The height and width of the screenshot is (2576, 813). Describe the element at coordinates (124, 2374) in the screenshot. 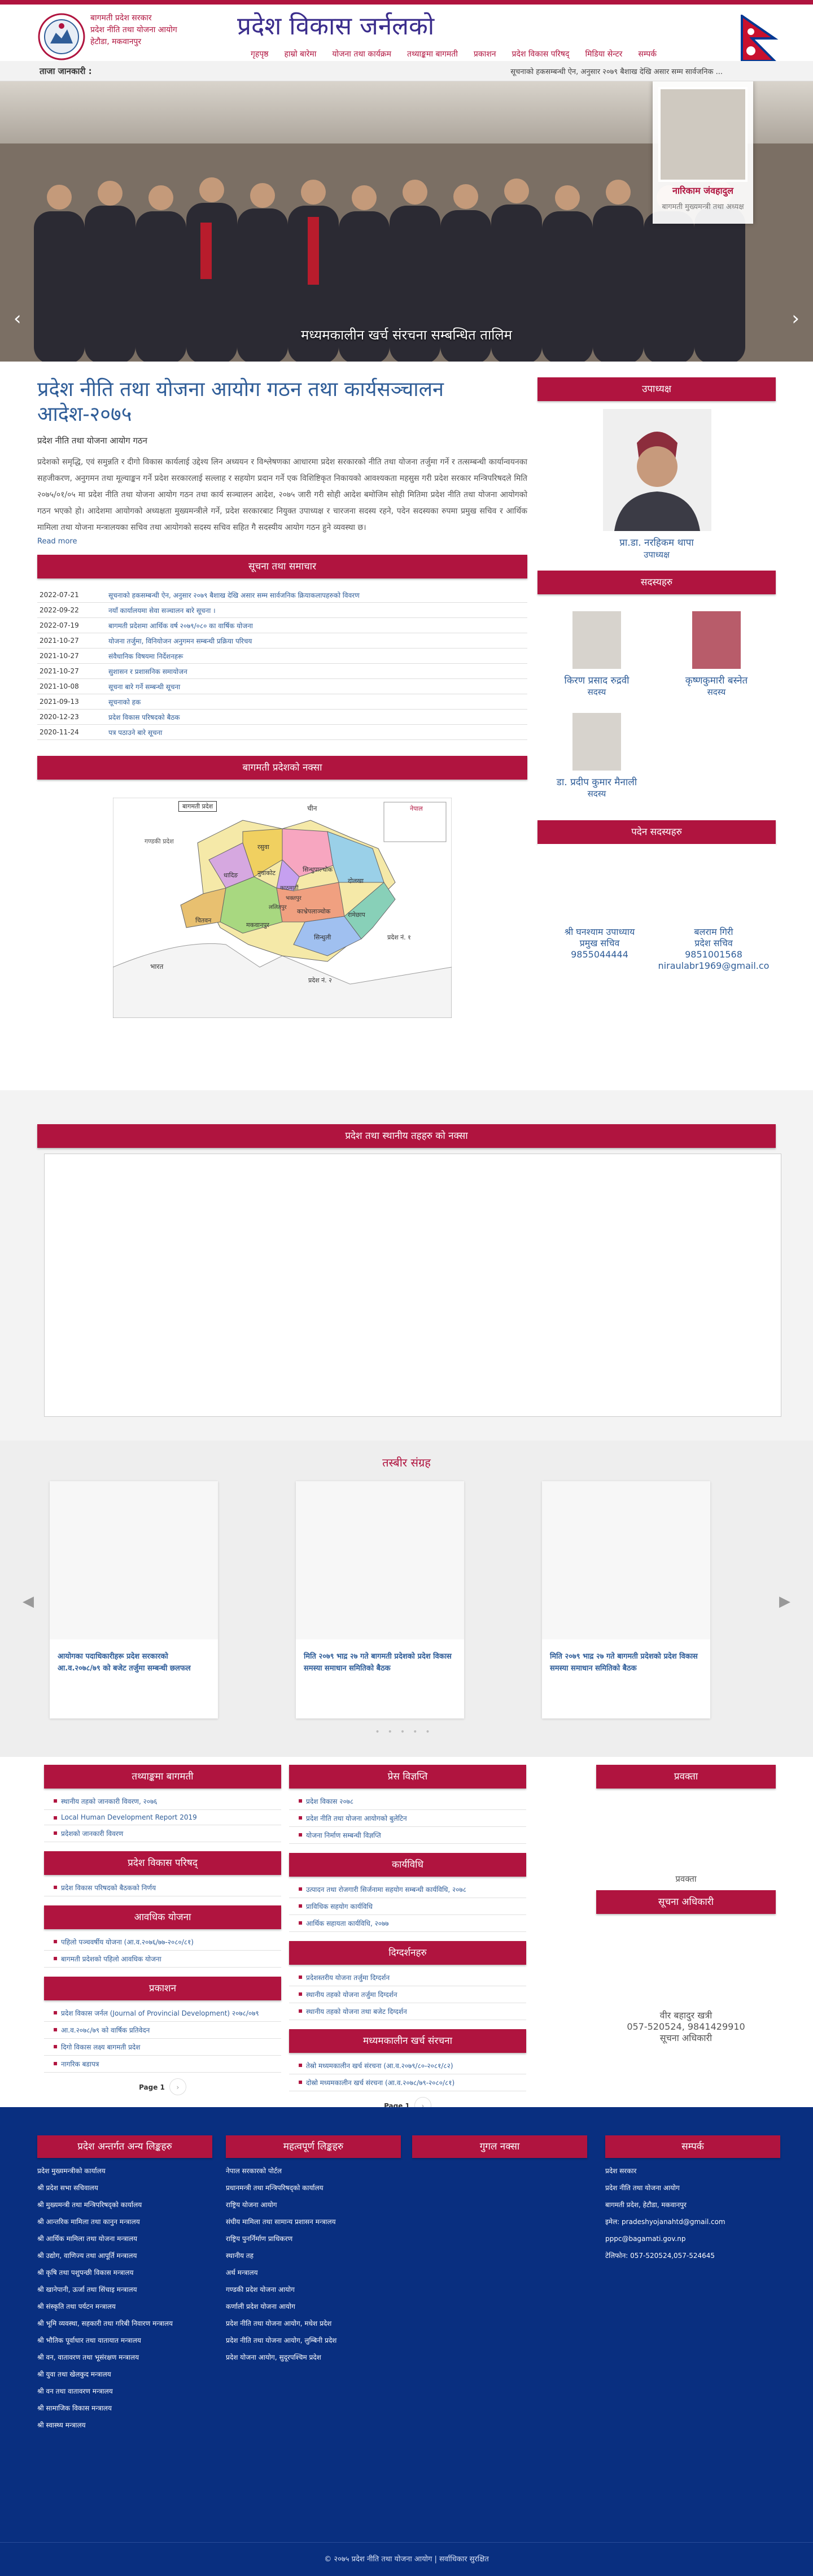

I see `footer-link: श्री युवा तथा खेलकुद मन्त्रालय` at that location.